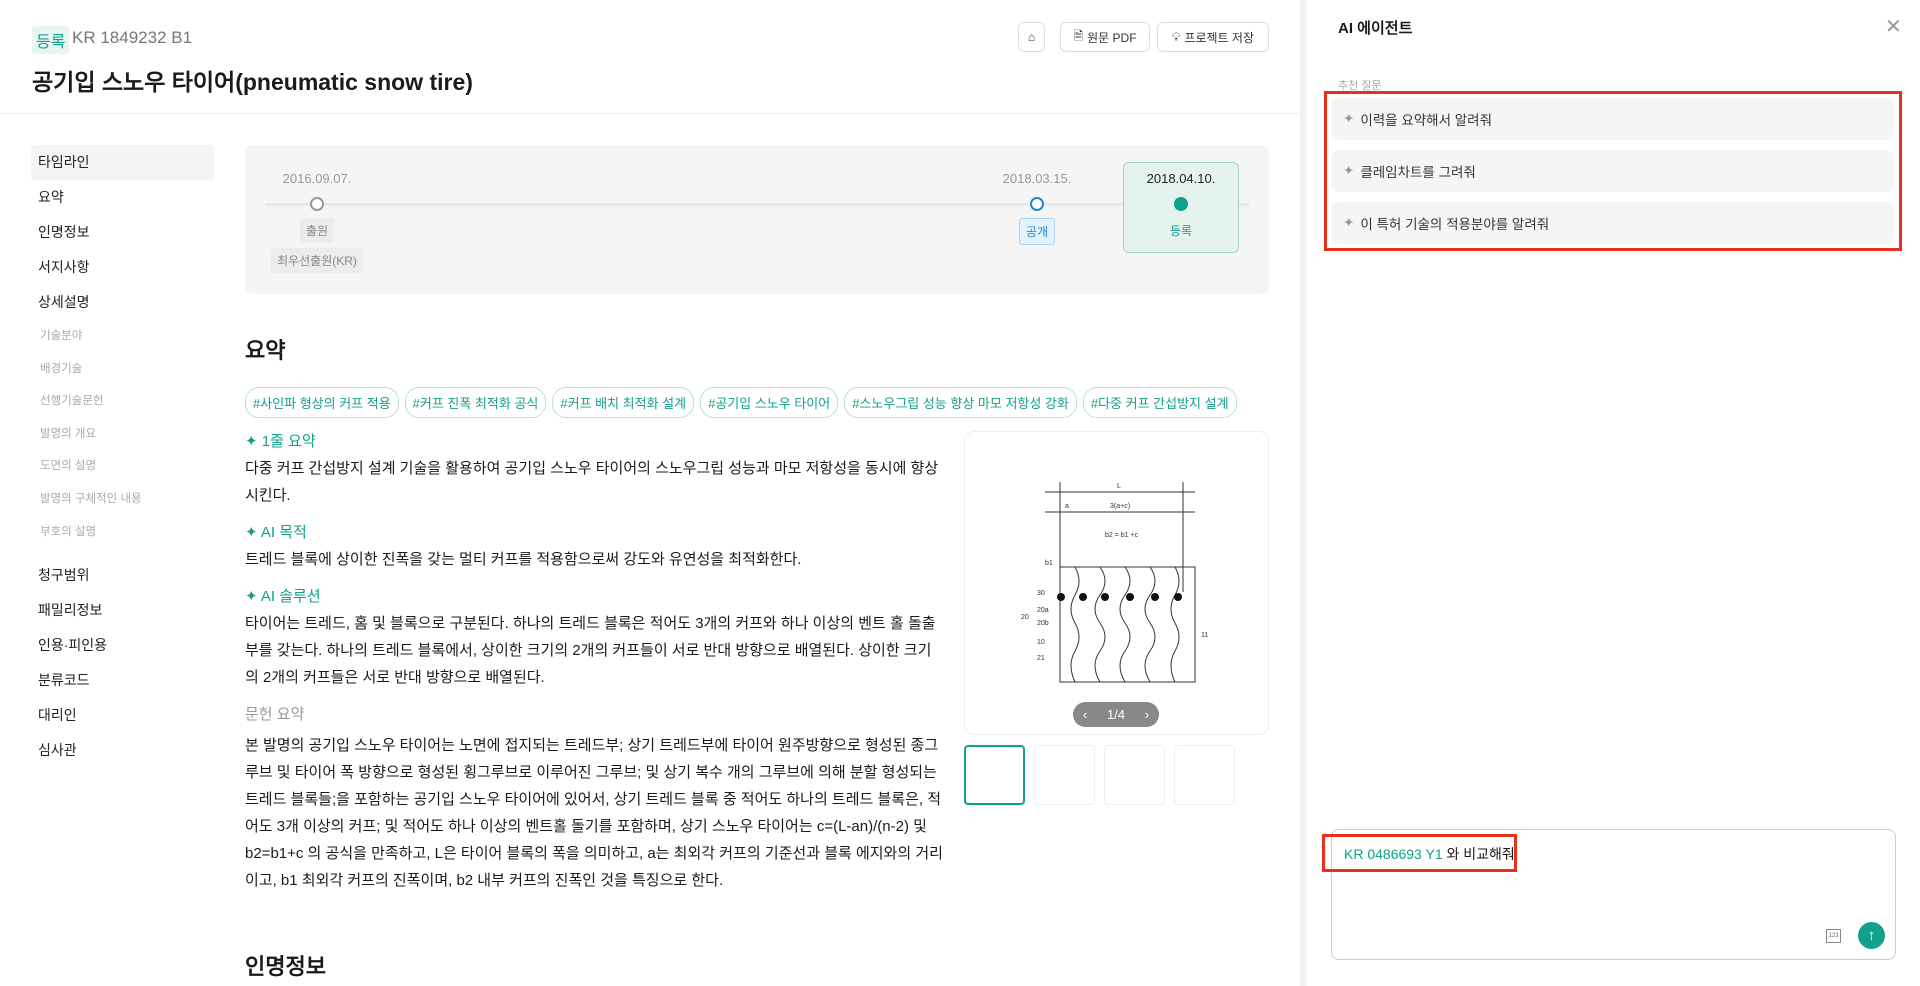 This screenshot has height=986, width=1920. Describe the element at coordinates (1122, 535) in the screenshot. I see `drawing-label: b2 = b1 +c` at that location.